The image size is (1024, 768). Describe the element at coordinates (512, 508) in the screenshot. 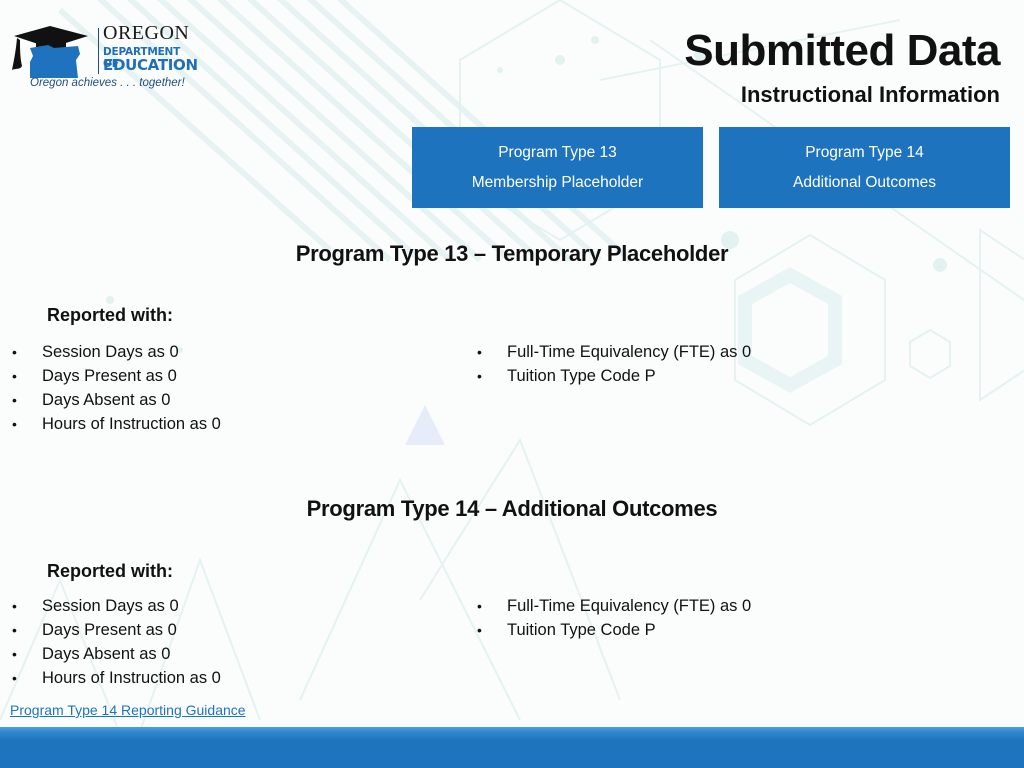

I see `section-heading-program-14: Program Type 14 – Additional Outcomes` at that location.